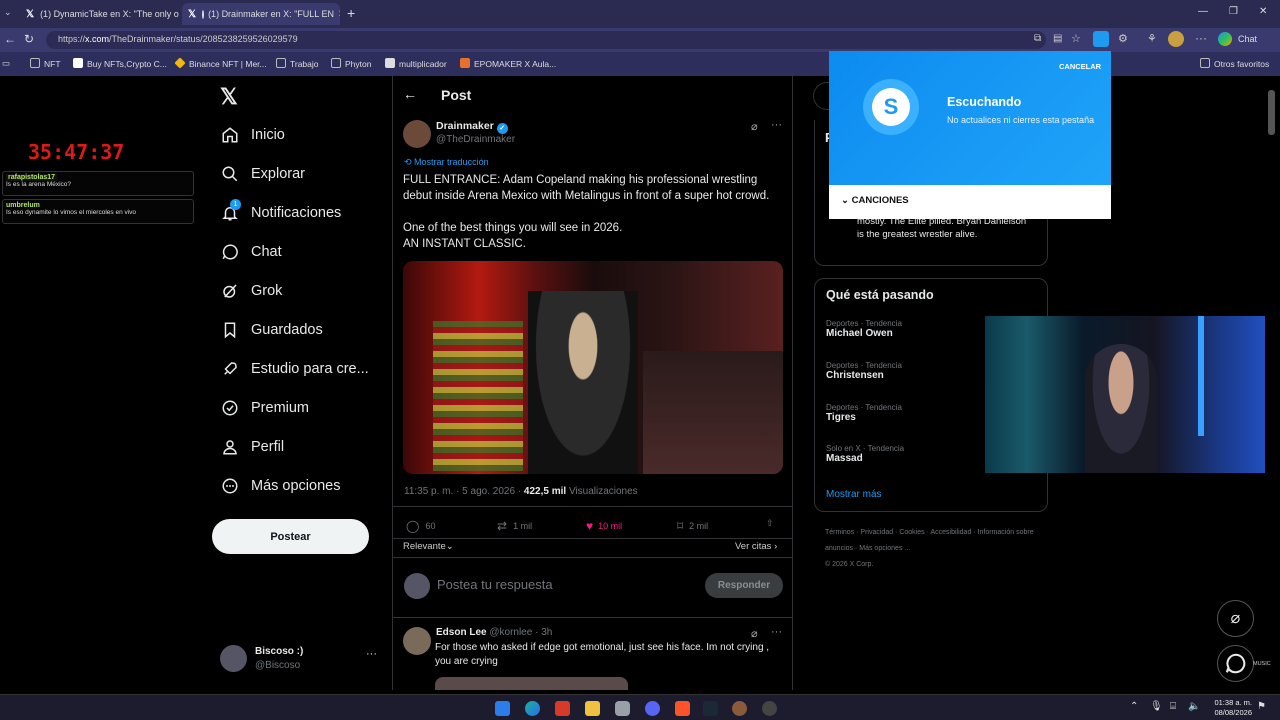 Image resolution: width=1280 pixels, height=720 pixels. I want to click on steam-icon, so click(710, 708).